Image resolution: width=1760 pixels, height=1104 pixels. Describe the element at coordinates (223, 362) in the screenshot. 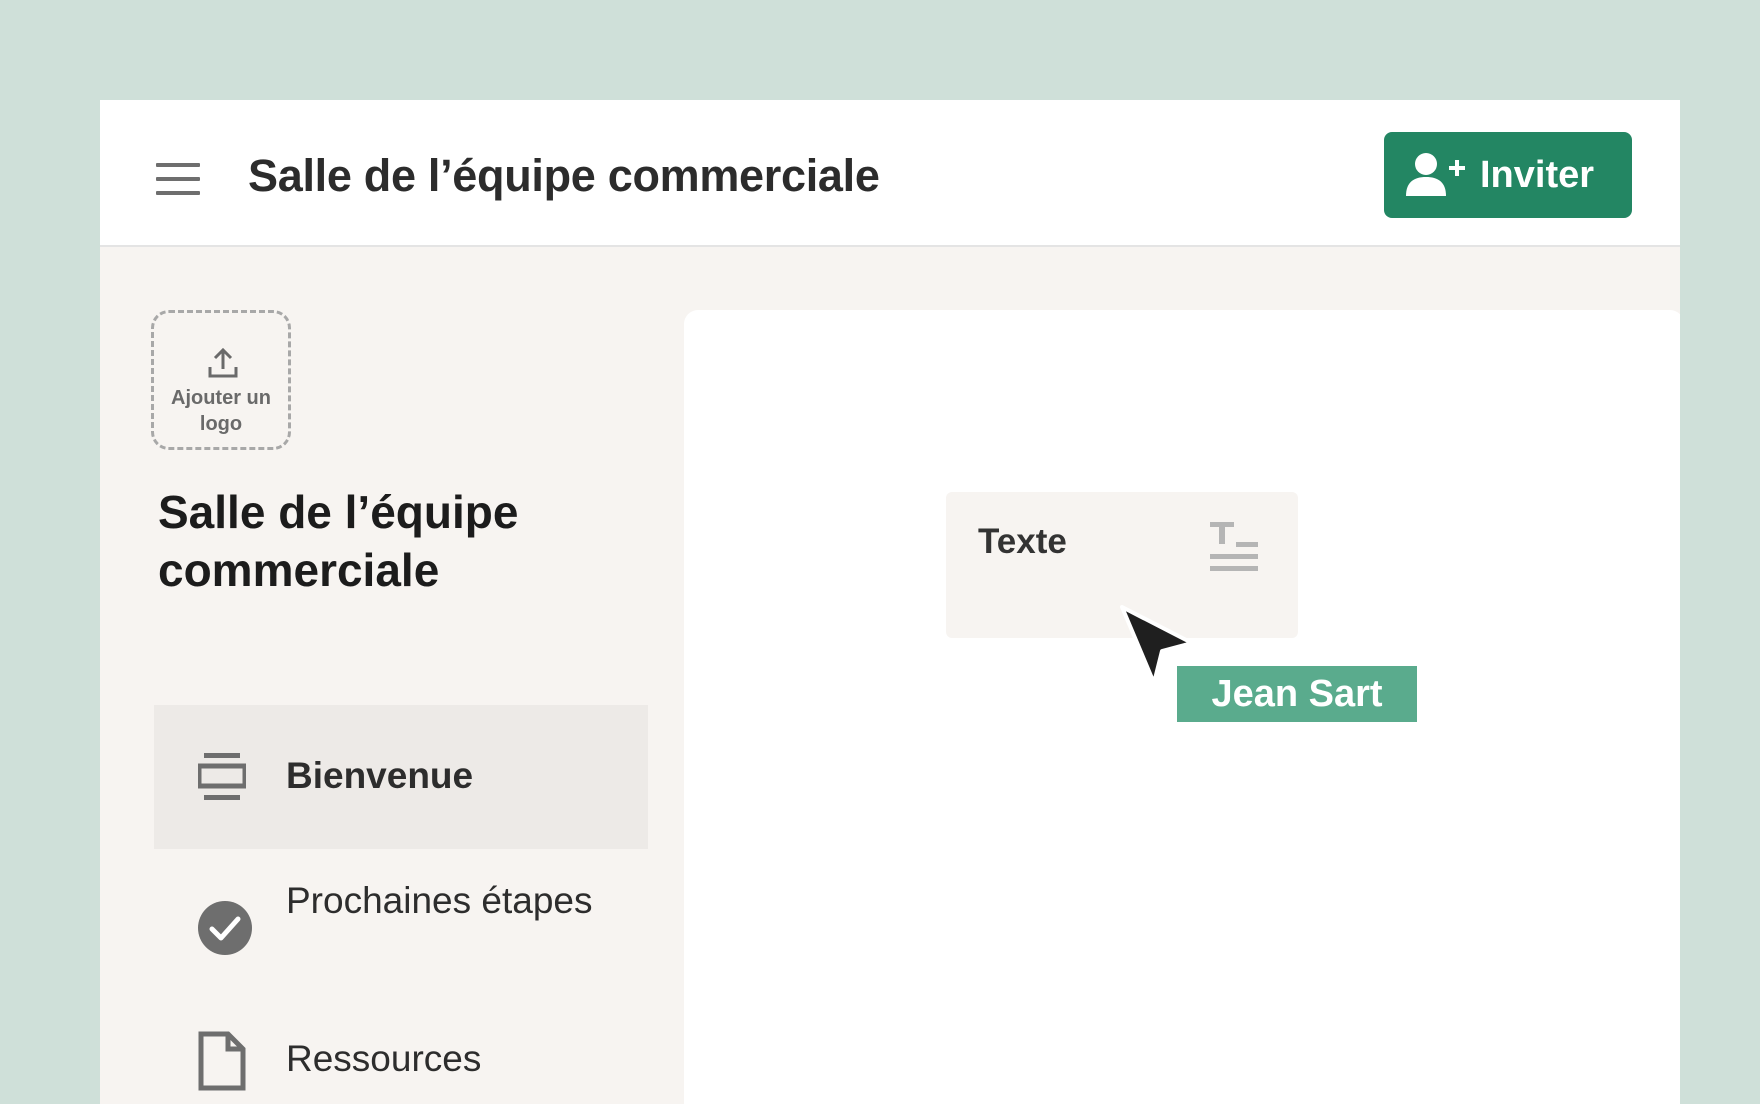

I see `upload-icon` at that location.